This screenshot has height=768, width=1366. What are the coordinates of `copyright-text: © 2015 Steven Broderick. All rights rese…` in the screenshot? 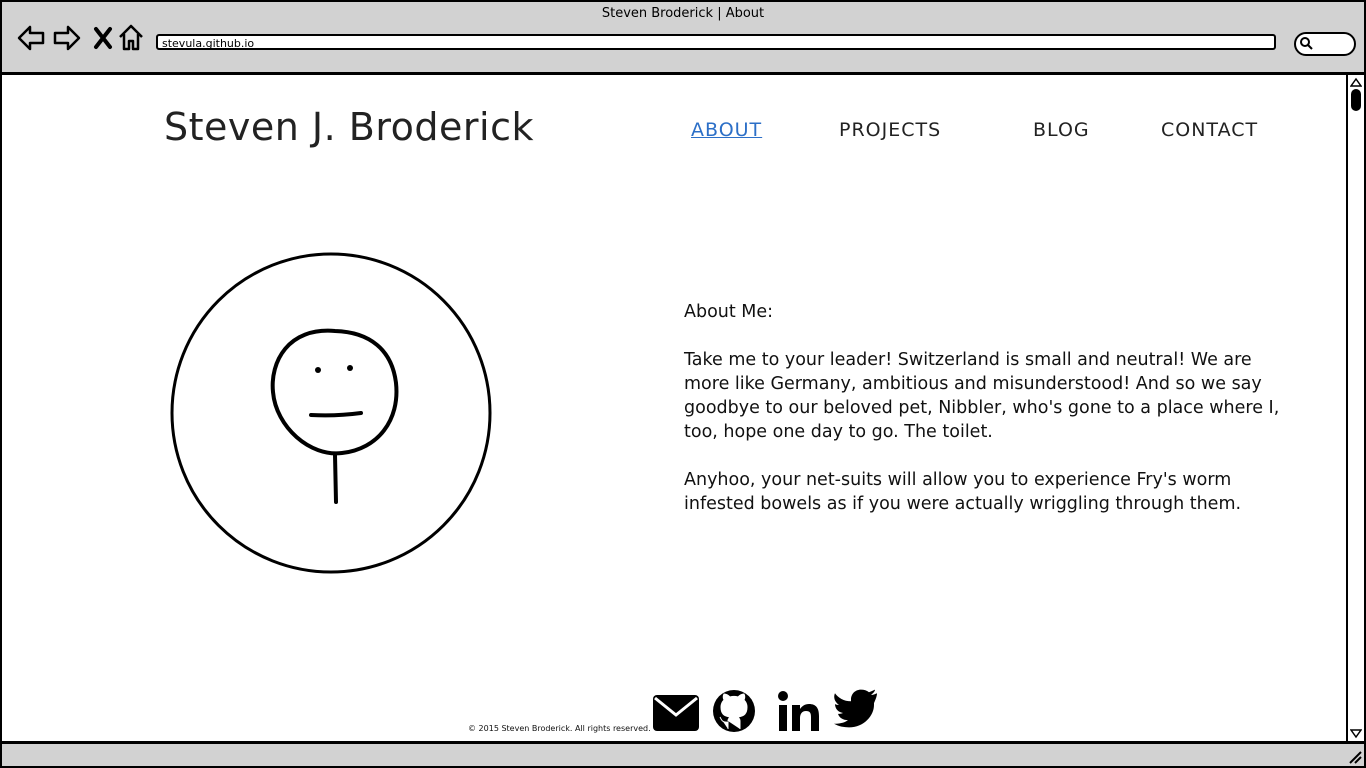 It's located at (559, 728).